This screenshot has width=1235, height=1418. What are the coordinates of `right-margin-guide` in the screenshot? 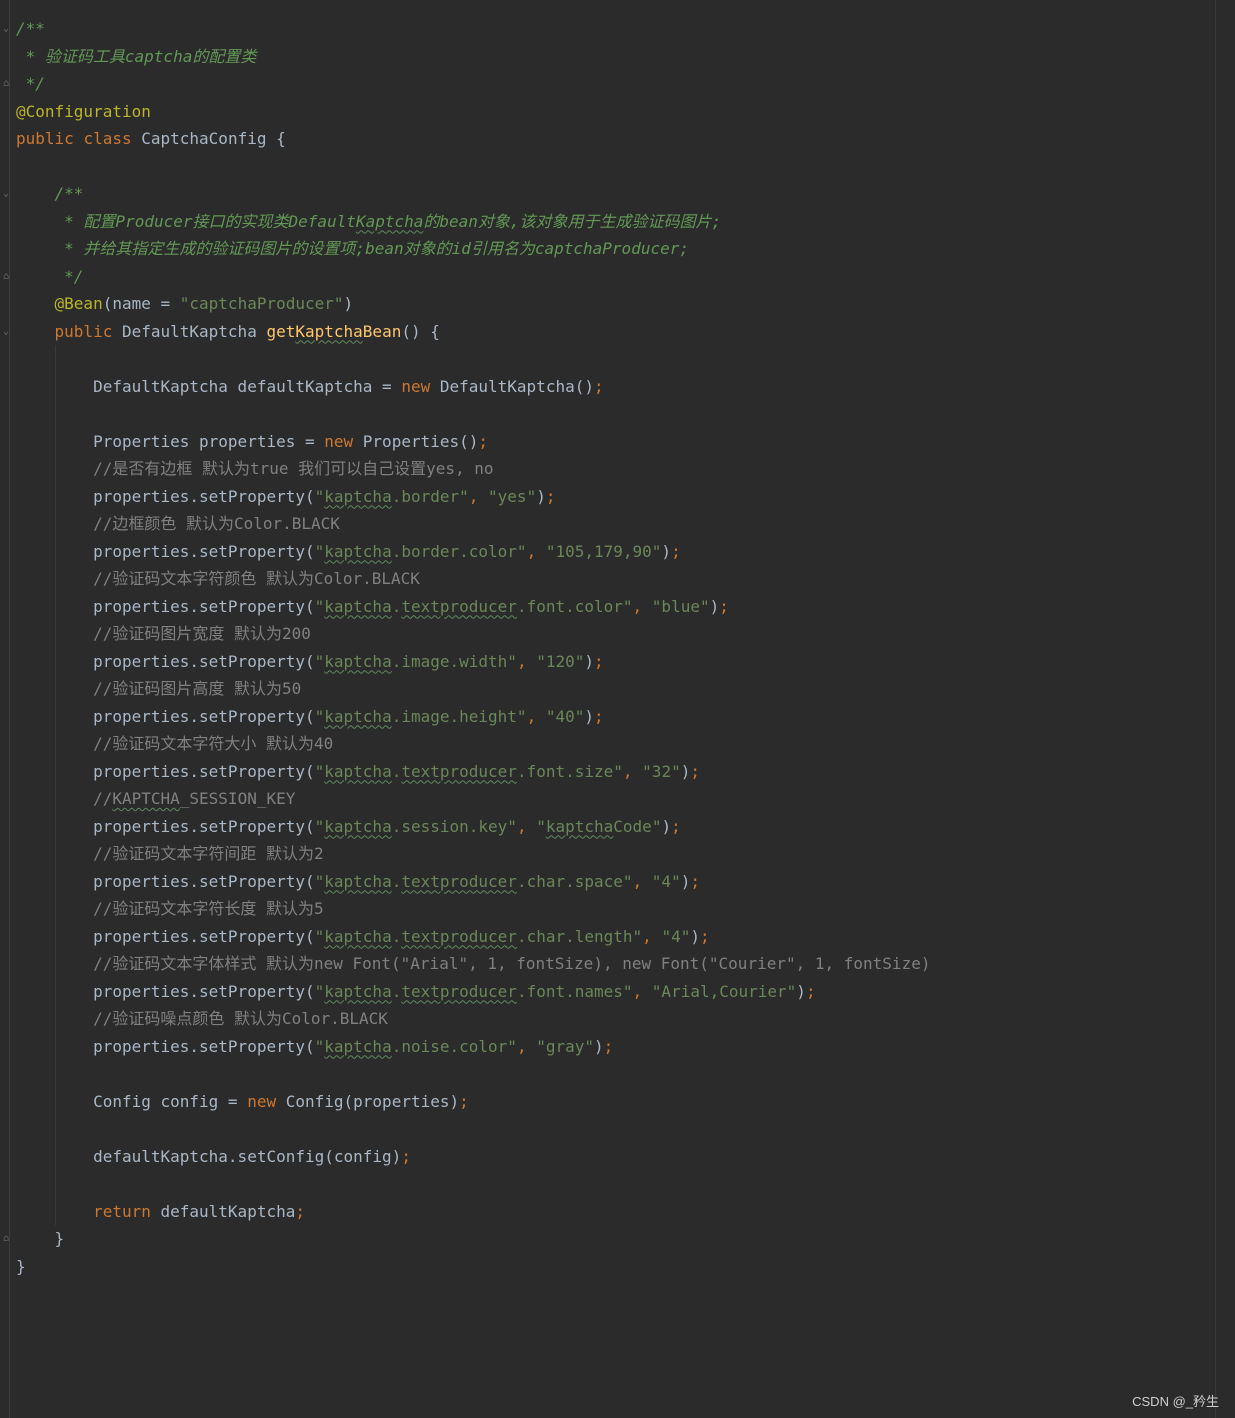 It's located at (1215, 709).